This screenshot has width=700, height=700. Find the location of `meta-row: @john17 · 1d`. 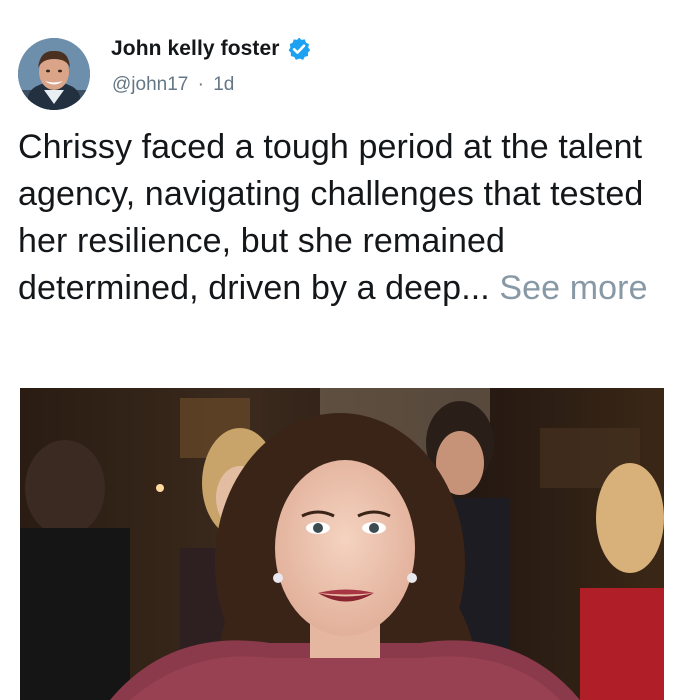

meta-row: @john17 · 1d is located at coordinates (173, 85).